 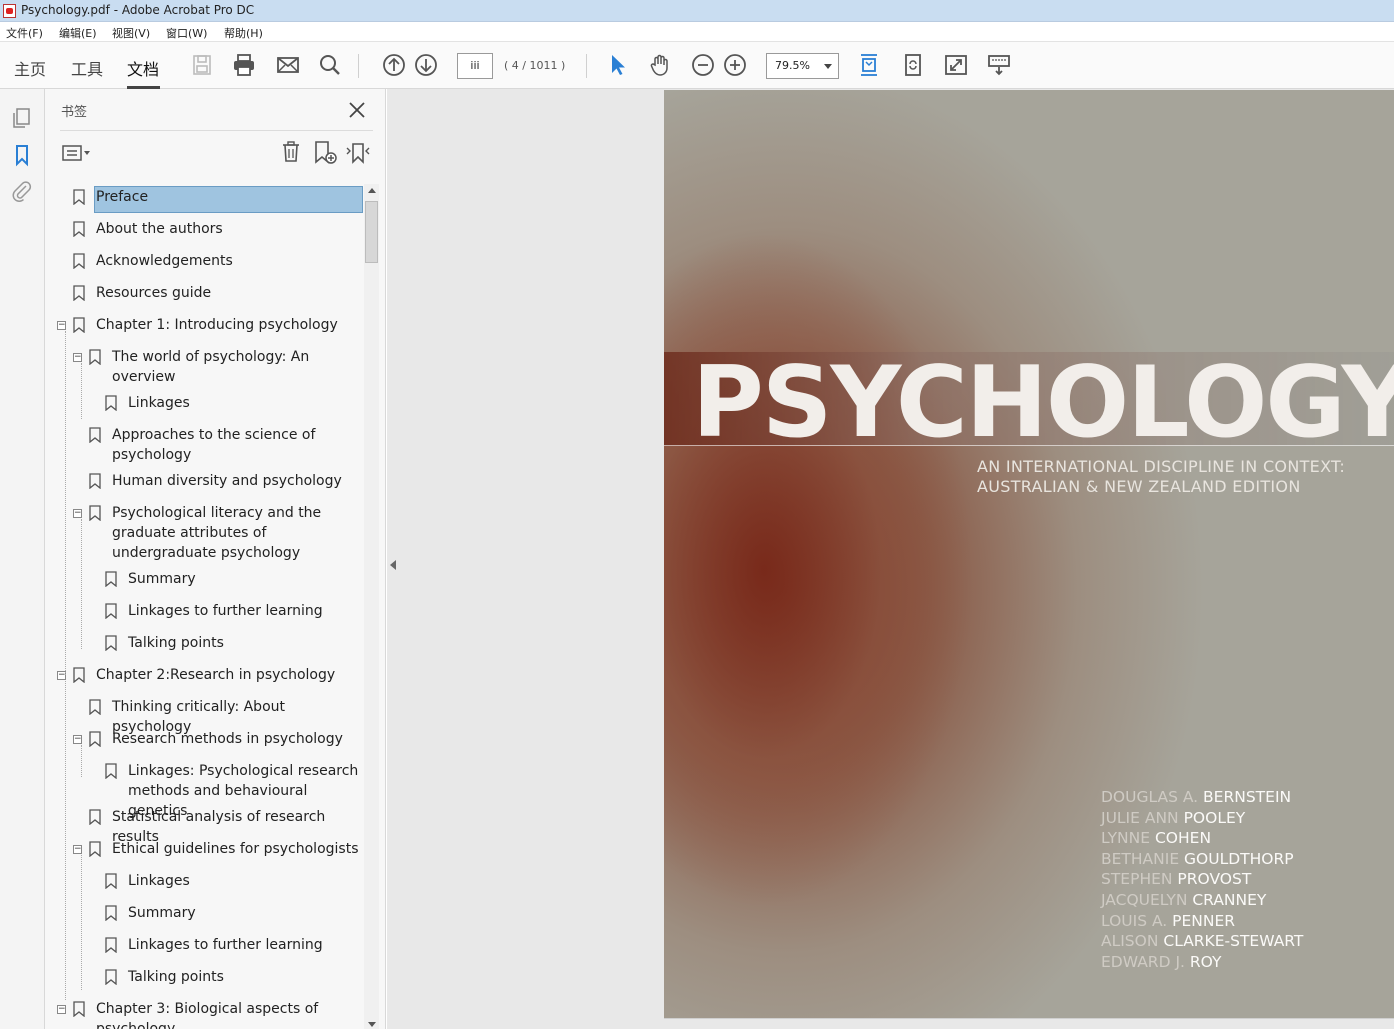 What do you see at coordinates (237, 739) in the screenshot?
I see `bookmark-item: Research methods in psychology` at bounding box center [237, 739].